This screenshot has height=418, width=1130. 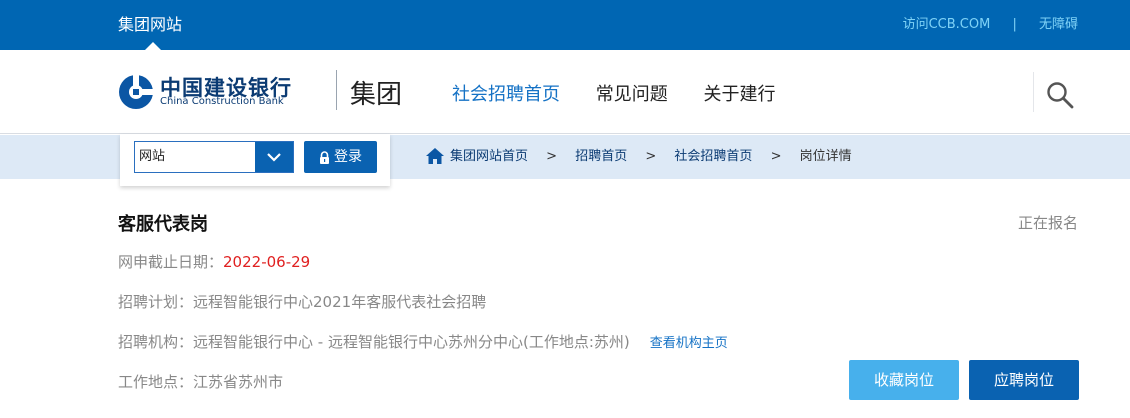 What do you see at coordinates (632, 93) in the screenshot?
I see `nav-faq: 常见问题` at bounding box center [632, 93].